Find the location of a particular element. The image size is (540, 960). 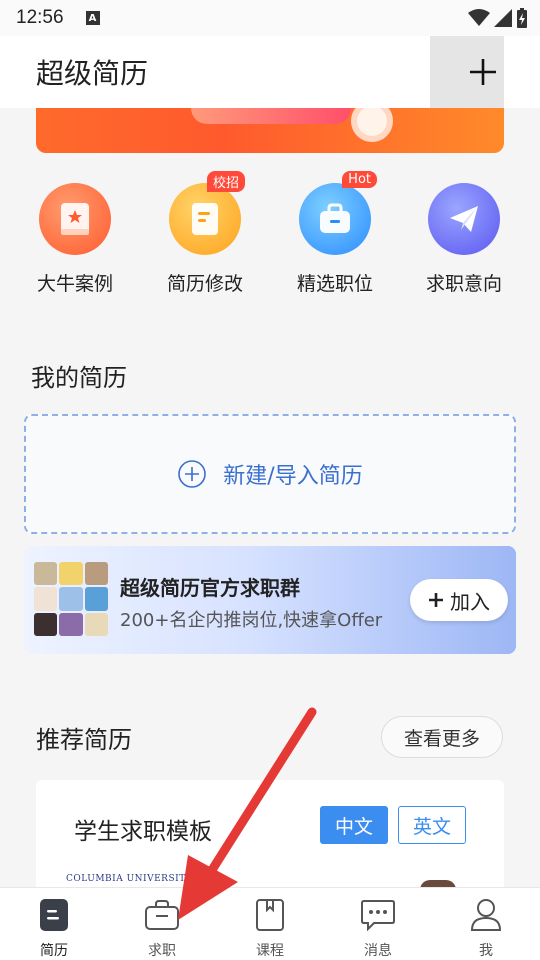

quick-actions: 大牛案例 校招 简历修改 Hot 精选职位 求职意向 is located at coordinates (270, 235).